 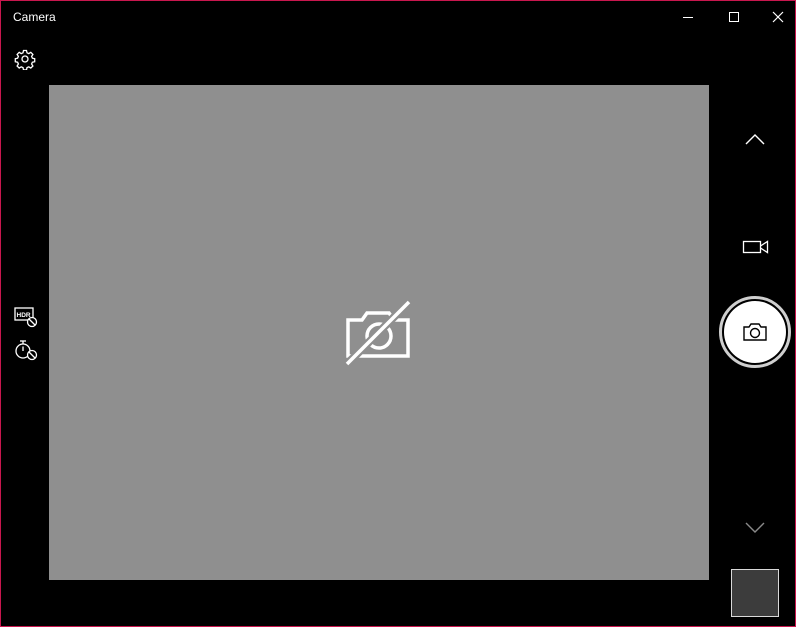 What do you see at coordinates (398, 17) in the screenshot?
I see `title-bar: Camera` at bounding box center [398, 17].